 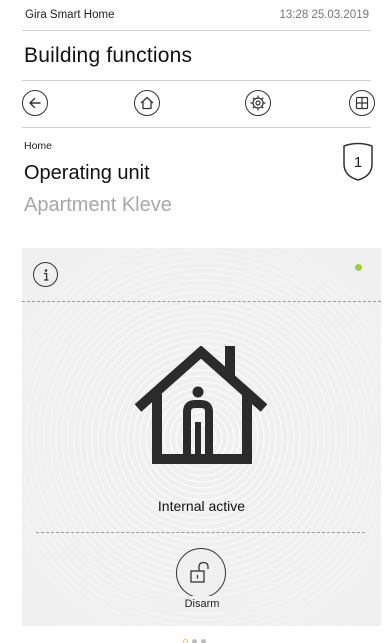 I want to click on shield-badge-icon: 1, so click(x=358, y=161).